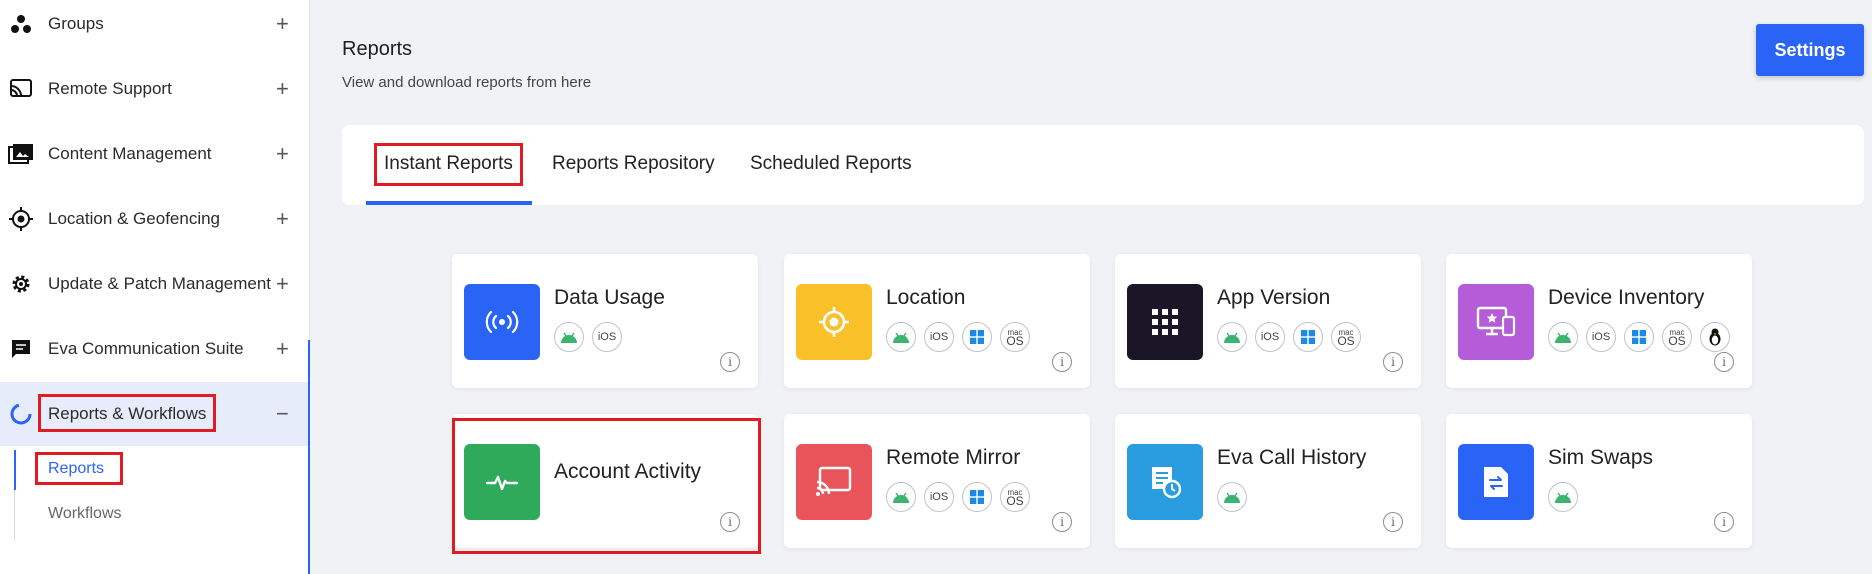 Image resolution: width=1872 pixels, height=574 pixels. Describe the element at coordinates (633, 164) in the screenshot. I see `tab-reports-repository: Reports Repository` at that location.